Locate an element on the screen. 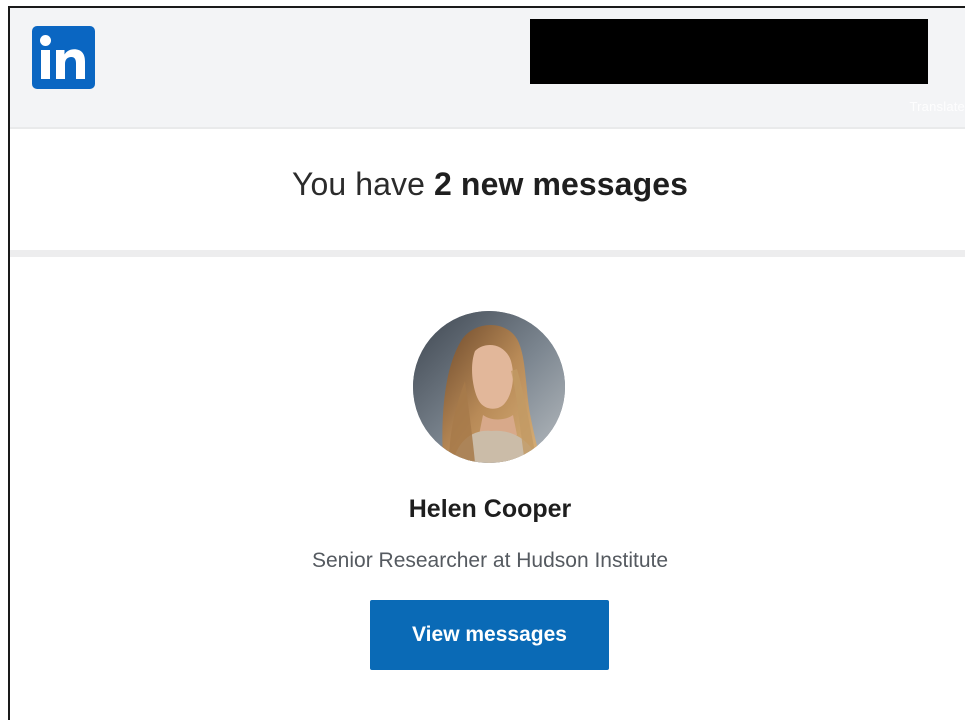 This screenshot has height=720, width=965. section-divider is located at coordinates (487, 253).